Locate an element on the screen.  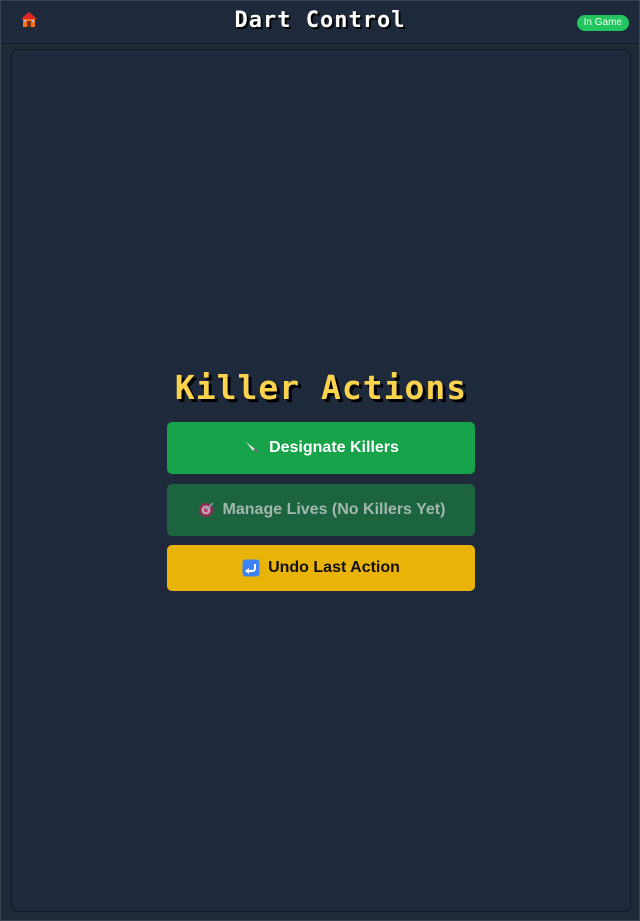
manage-lives-label: Manage Lives (No Killers Yet) is located at coordinates (334, 509).